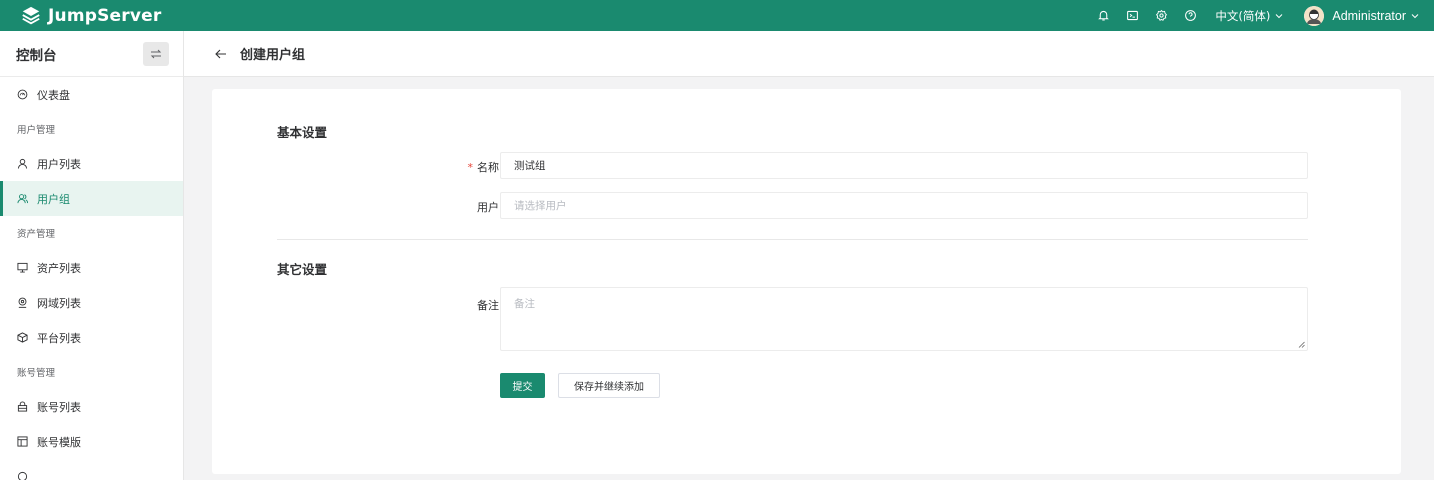  Describe the element at coordinates (91, 94) in the screenshot. I see `sidebar-item-dashboard: 仪表盘` at that location.